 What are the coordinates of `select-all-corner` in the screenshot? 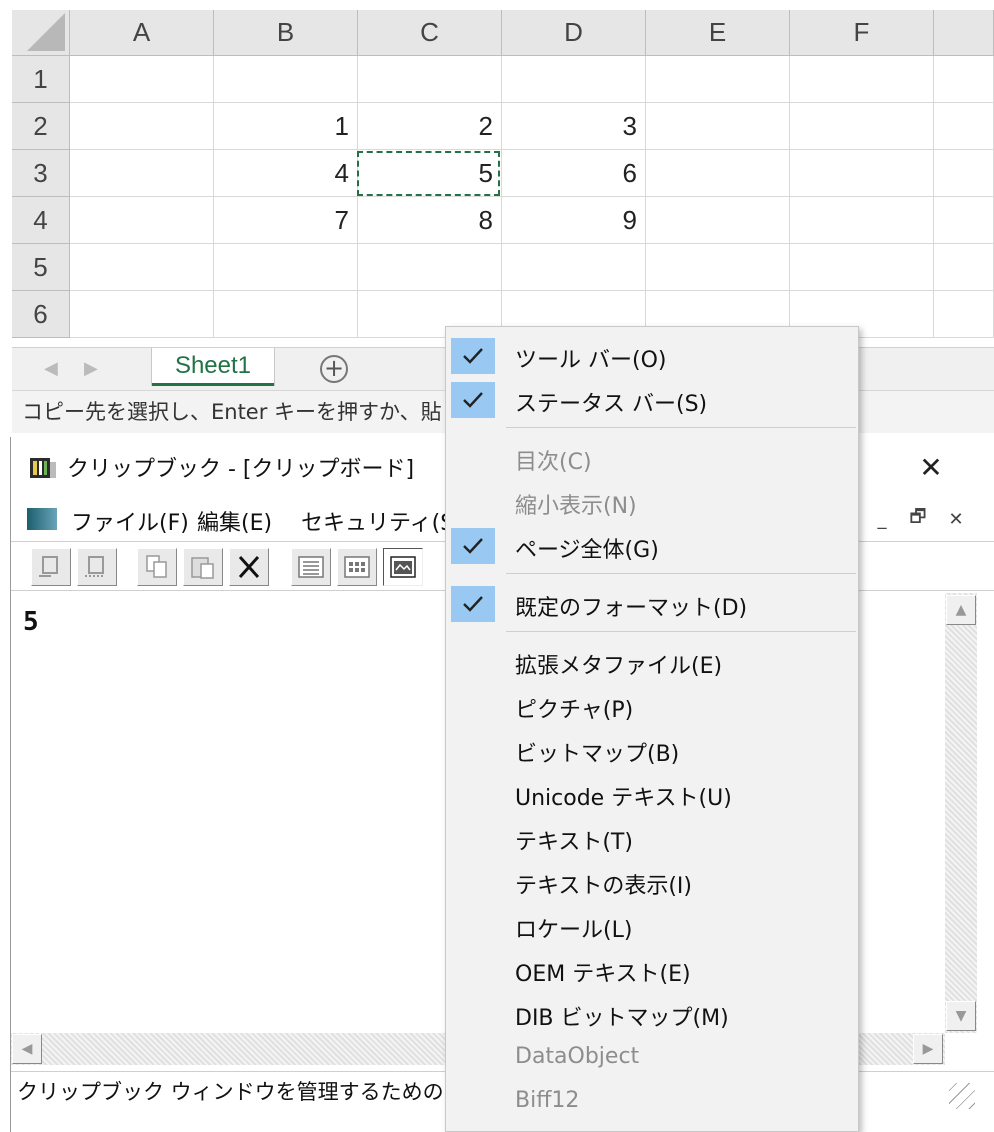 It's located at (41, 33).